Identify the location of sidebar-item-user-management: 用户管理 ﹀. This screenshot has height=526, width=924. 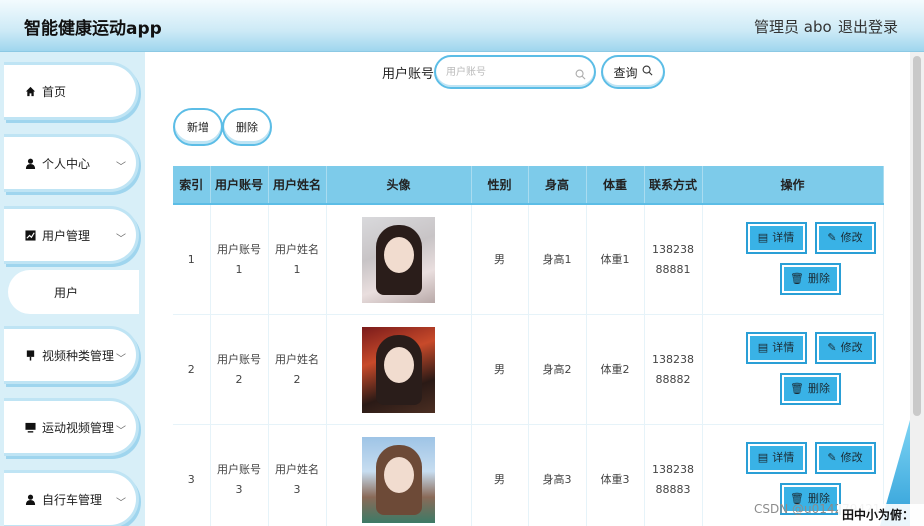
(71, 235).